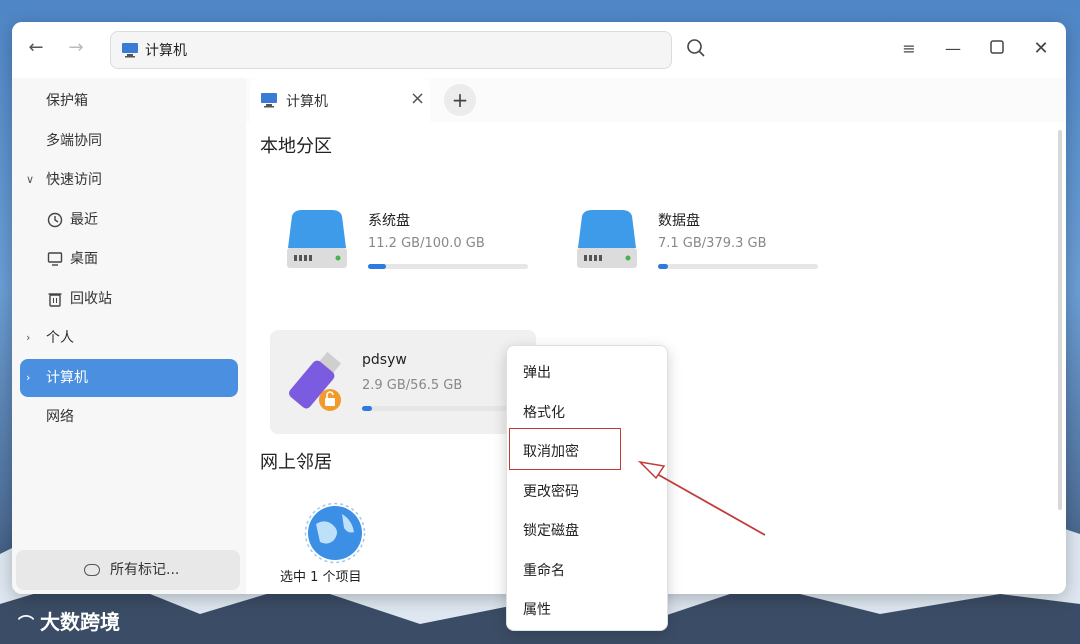  I want to click on search-icon, so click(696, 48).